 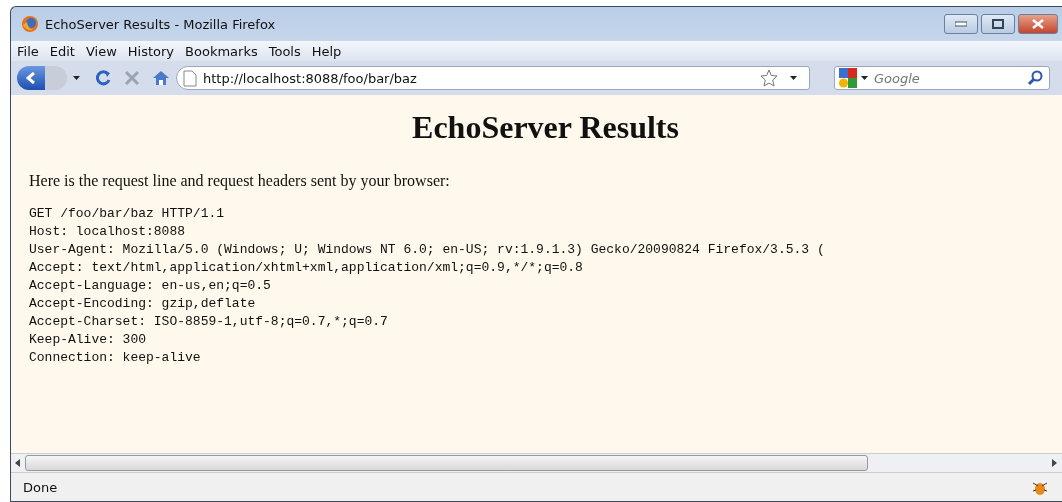 What do you see at coordinates (446, 463) in the screenshot?
I see `scrollbar-thumb` at bounding box center [446, 463].